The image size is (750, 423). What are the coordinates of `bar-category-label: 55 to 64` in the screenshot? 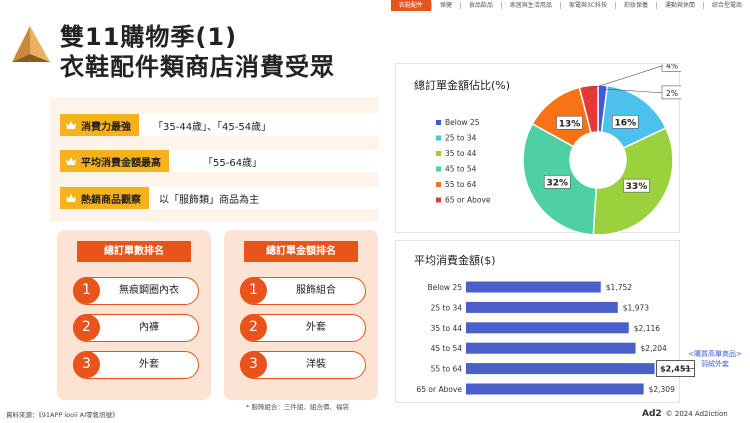 It's located at (447, 369).